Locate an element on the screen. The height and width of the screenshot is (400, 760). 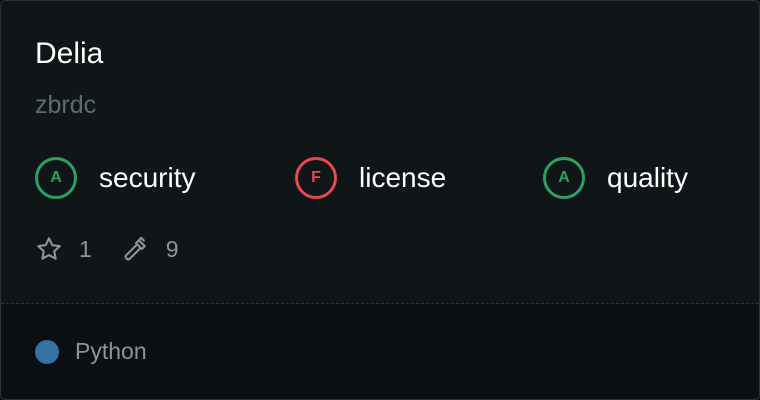
repo-owner: zbrdc is located at coordinates (65, 105).